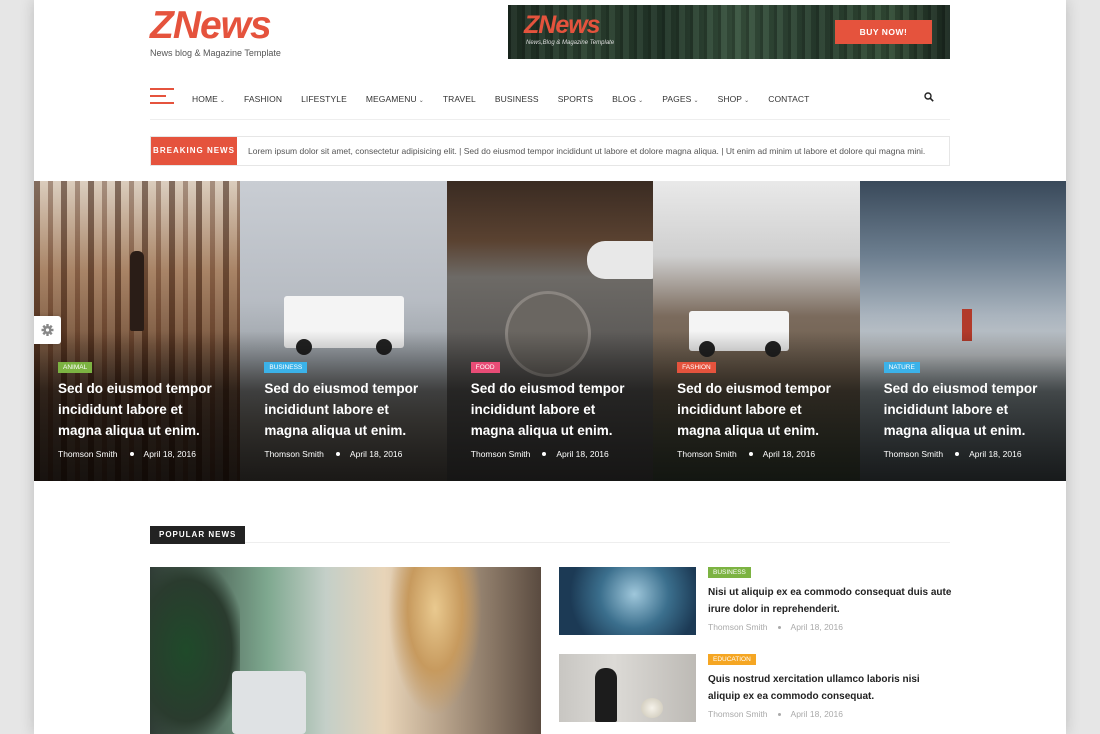 This screenshot has width=1100, height=734. What do you see at coordinates (570, 43) in the screenshot?
I see `banner-tagline: News,Blog & Magazine Template` at bounding box center [570, 43].